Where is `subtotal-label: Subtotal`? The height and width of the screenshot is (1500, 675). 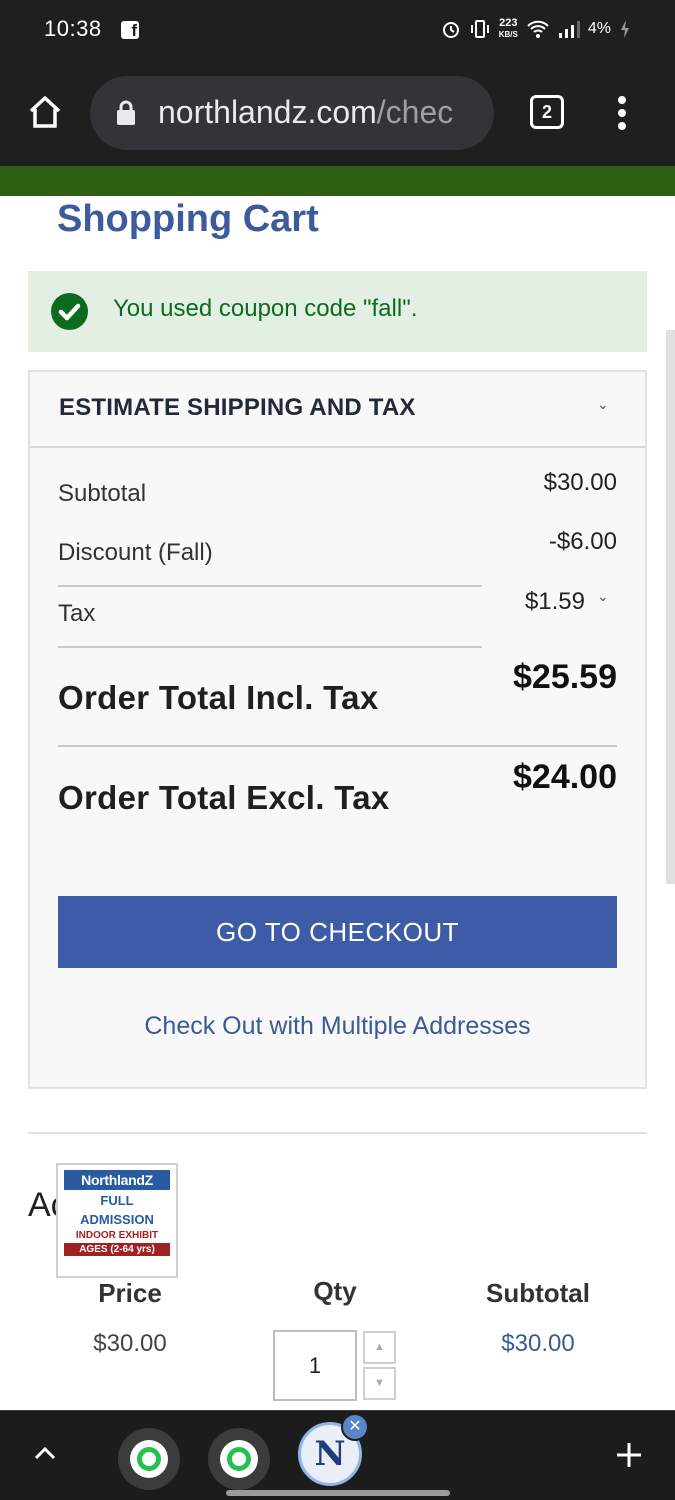 subtotal-label: Subtotal is located at coordinates (102, 493).